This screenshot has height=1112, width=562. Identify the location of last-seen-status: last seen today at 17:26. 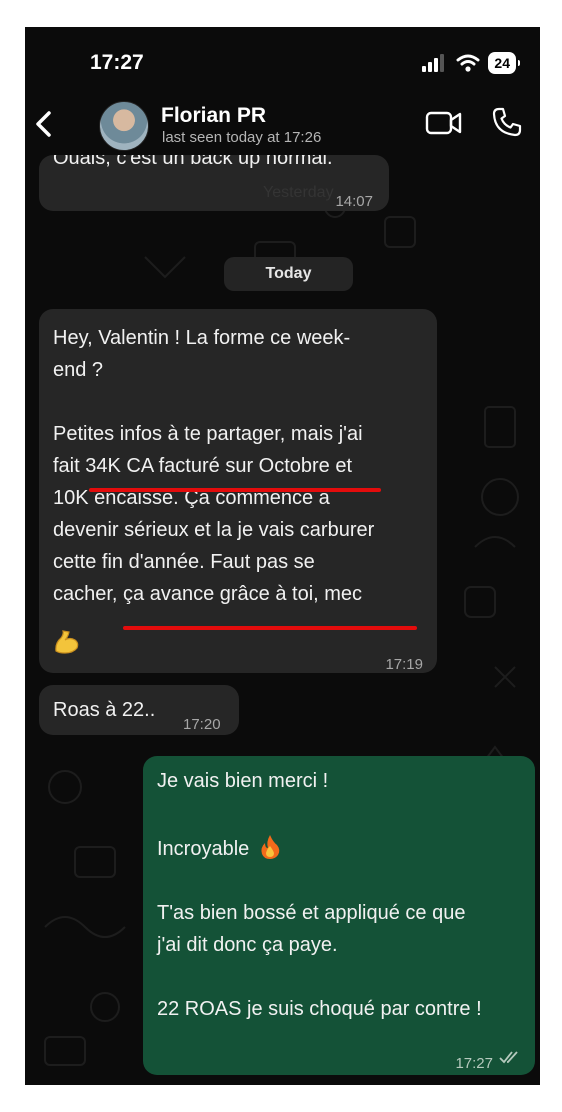
(242, 137).